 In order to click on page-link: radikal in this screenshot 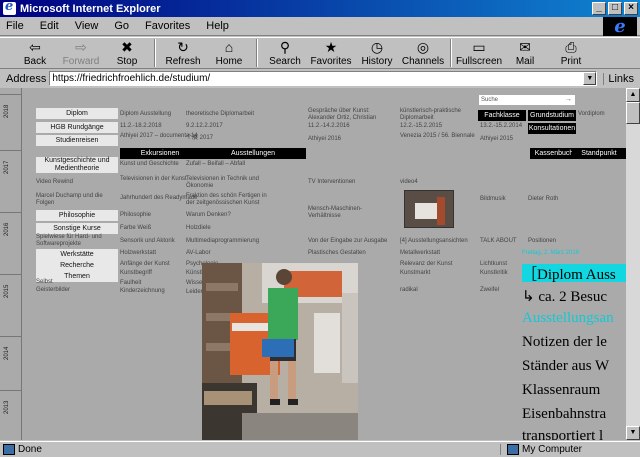, I will do `click(441, 290)`.